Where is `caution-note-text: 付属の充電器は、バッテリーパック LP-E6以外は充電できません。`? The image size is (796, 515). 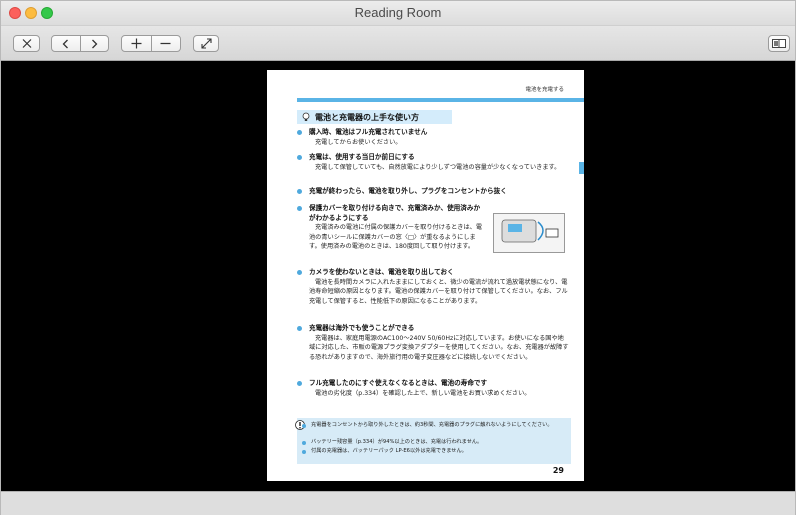 caution-note-text: 付属の充電器は、バッテリーパック LP-E6以外は充電できません。 is located at coordinates (389, 451).